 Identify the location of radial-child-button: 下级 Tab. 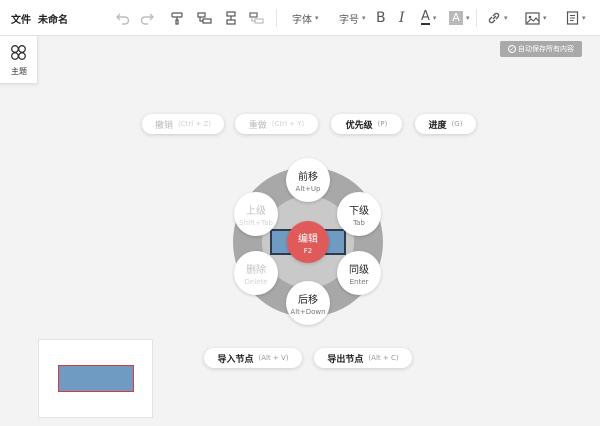
(359, 214).